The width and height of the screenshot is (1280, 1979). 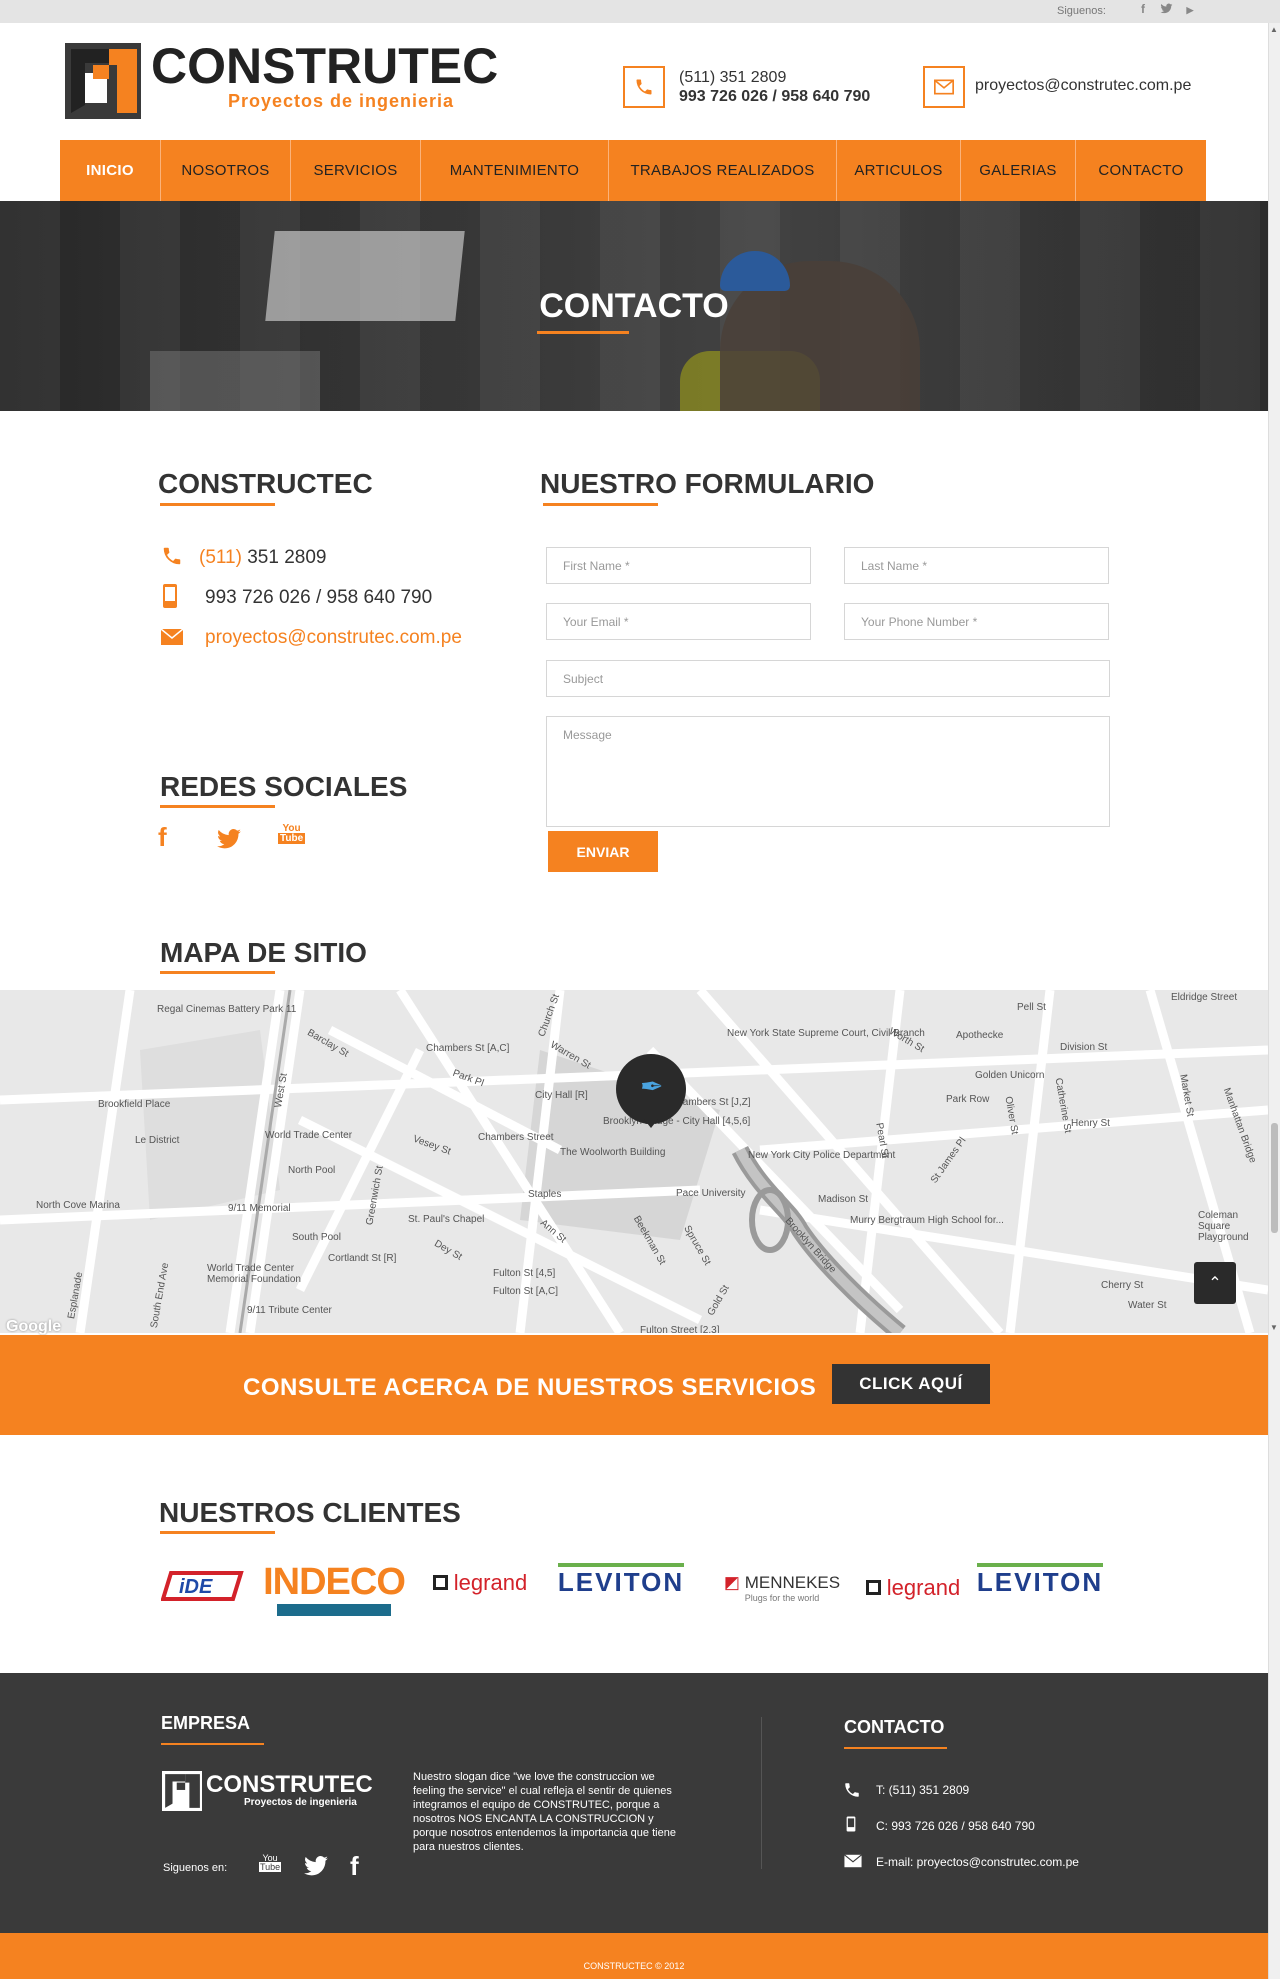 What do you see at coordinates (289, 1310) in the screenshot?
I see `map-label: 9/11 Tribute Center` at bounding box center [289, 1310].